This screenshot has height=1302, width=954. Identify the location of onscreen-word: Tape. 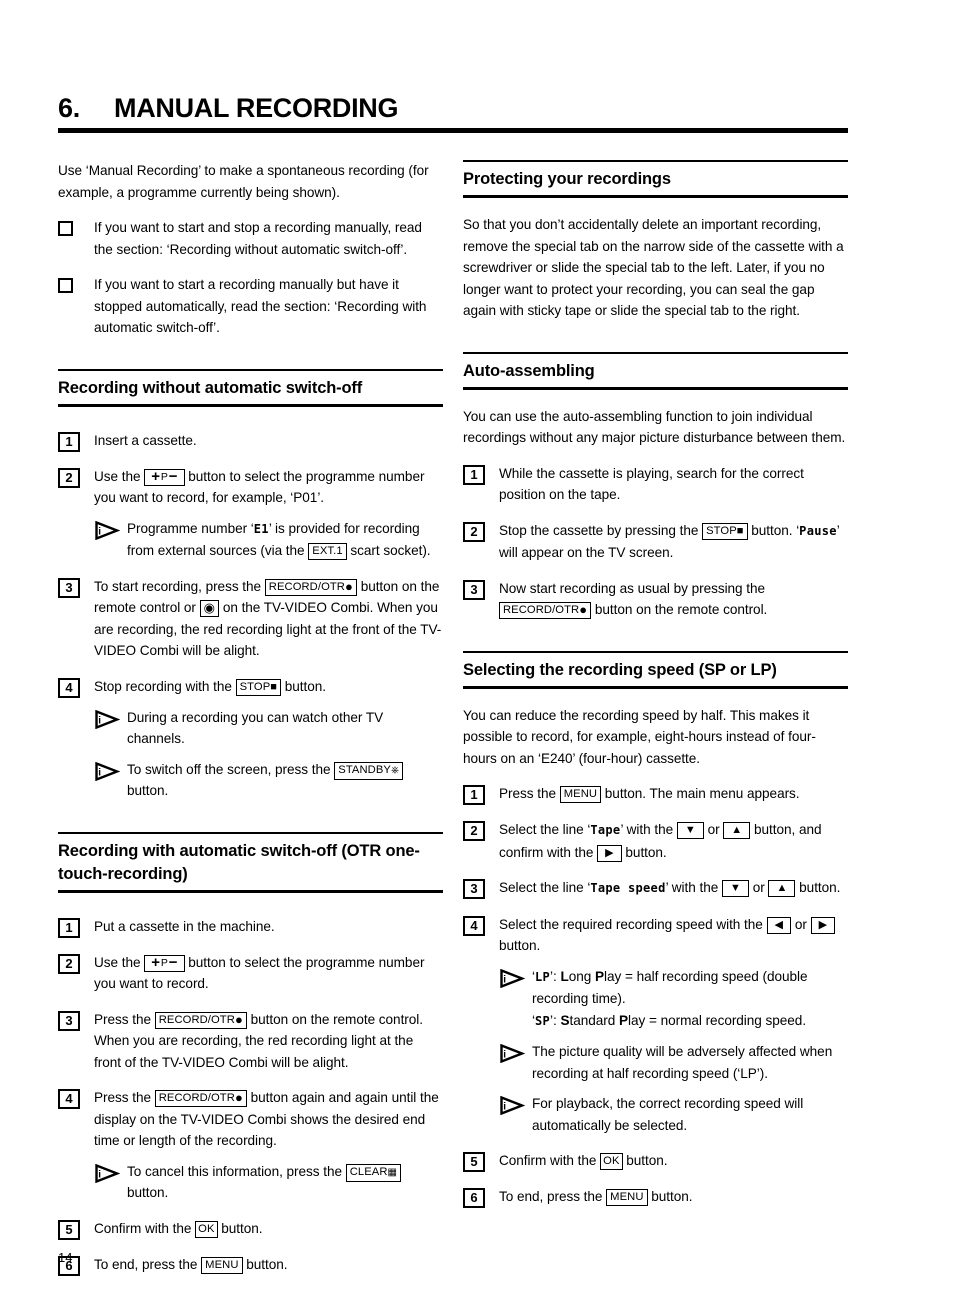
(605, 830).